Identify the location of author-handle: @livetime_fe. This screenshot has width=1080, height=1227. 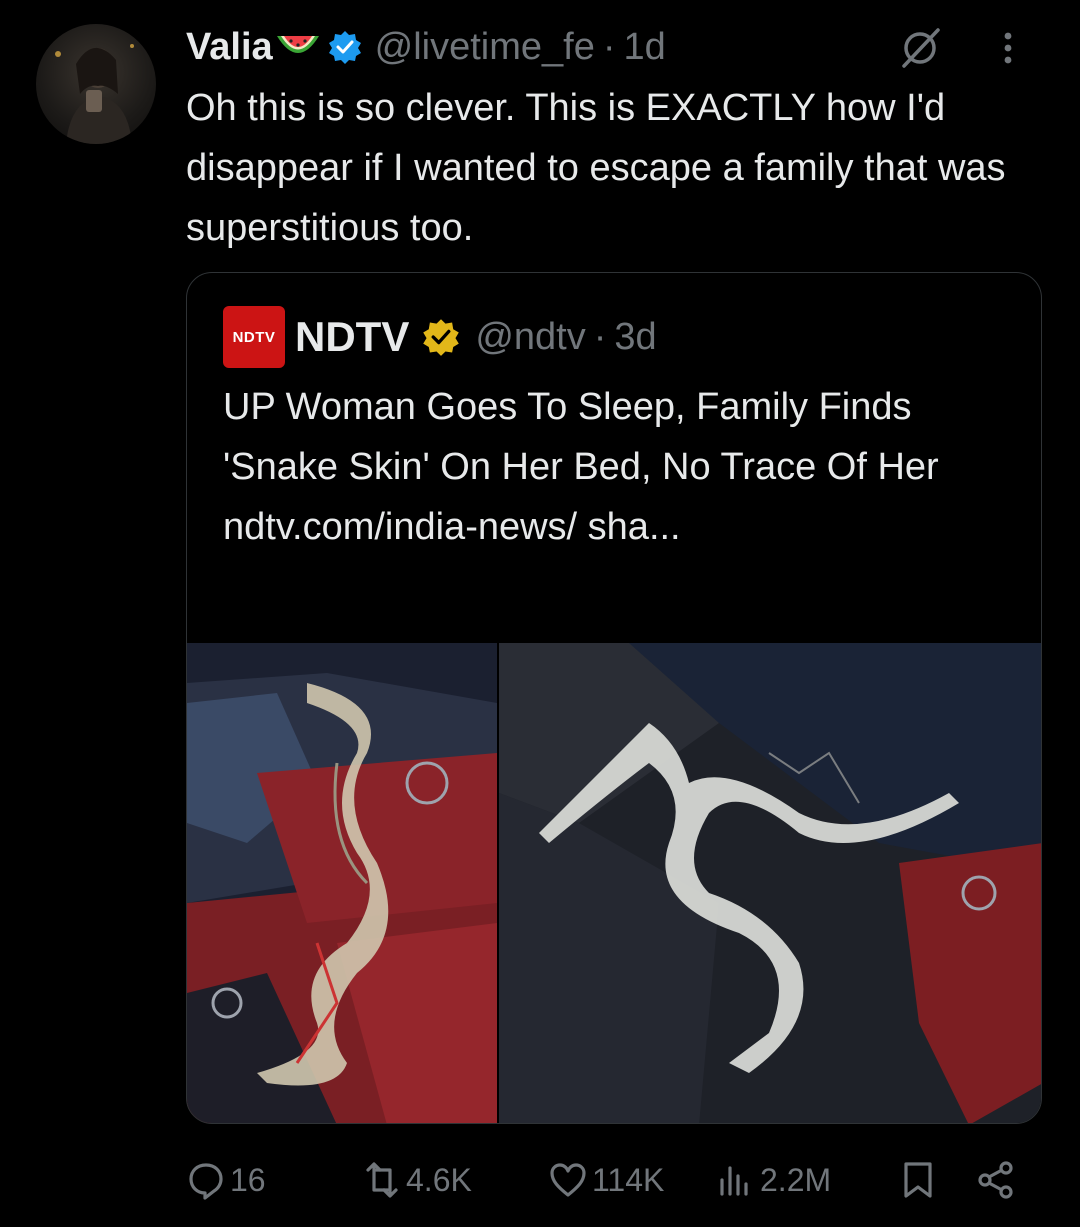
(485, 47).